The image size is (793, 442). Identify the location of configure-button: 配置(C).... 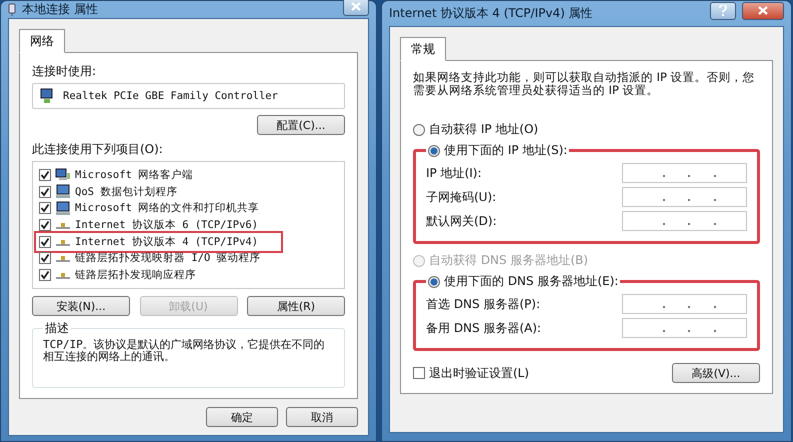
(301, 125).